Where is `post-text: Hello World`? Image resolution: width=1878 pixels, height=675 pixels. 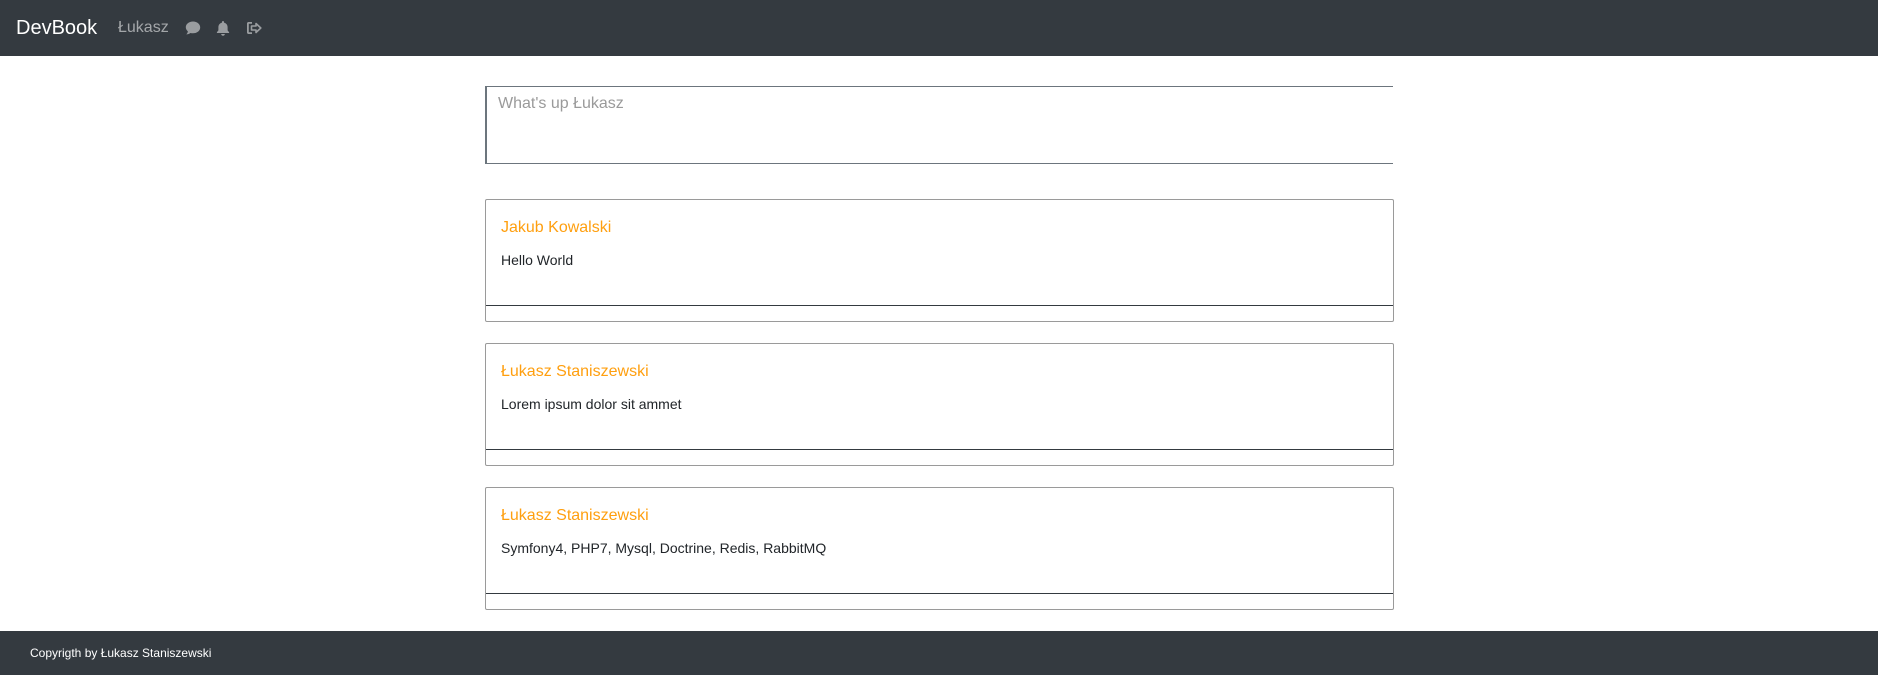
post-text: Hello World is located at coordinates (537, 260).